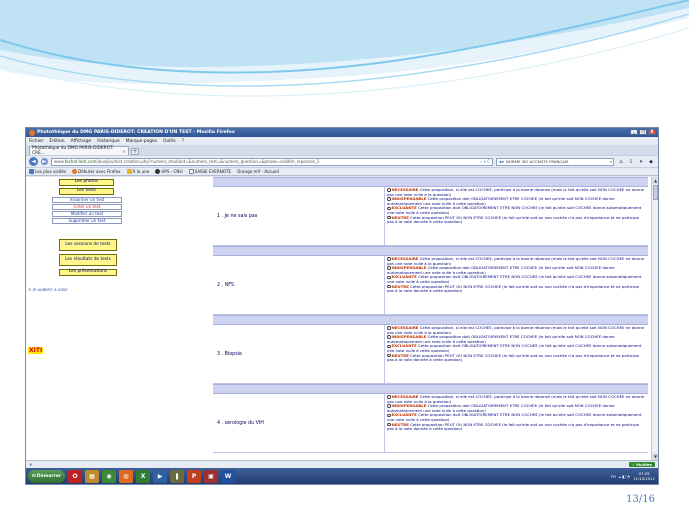 This screenshot has height=517, width=689. Describe the element at coordinates (36, 141) in the screenshot. I see `menu-file: Fichier` at that location.